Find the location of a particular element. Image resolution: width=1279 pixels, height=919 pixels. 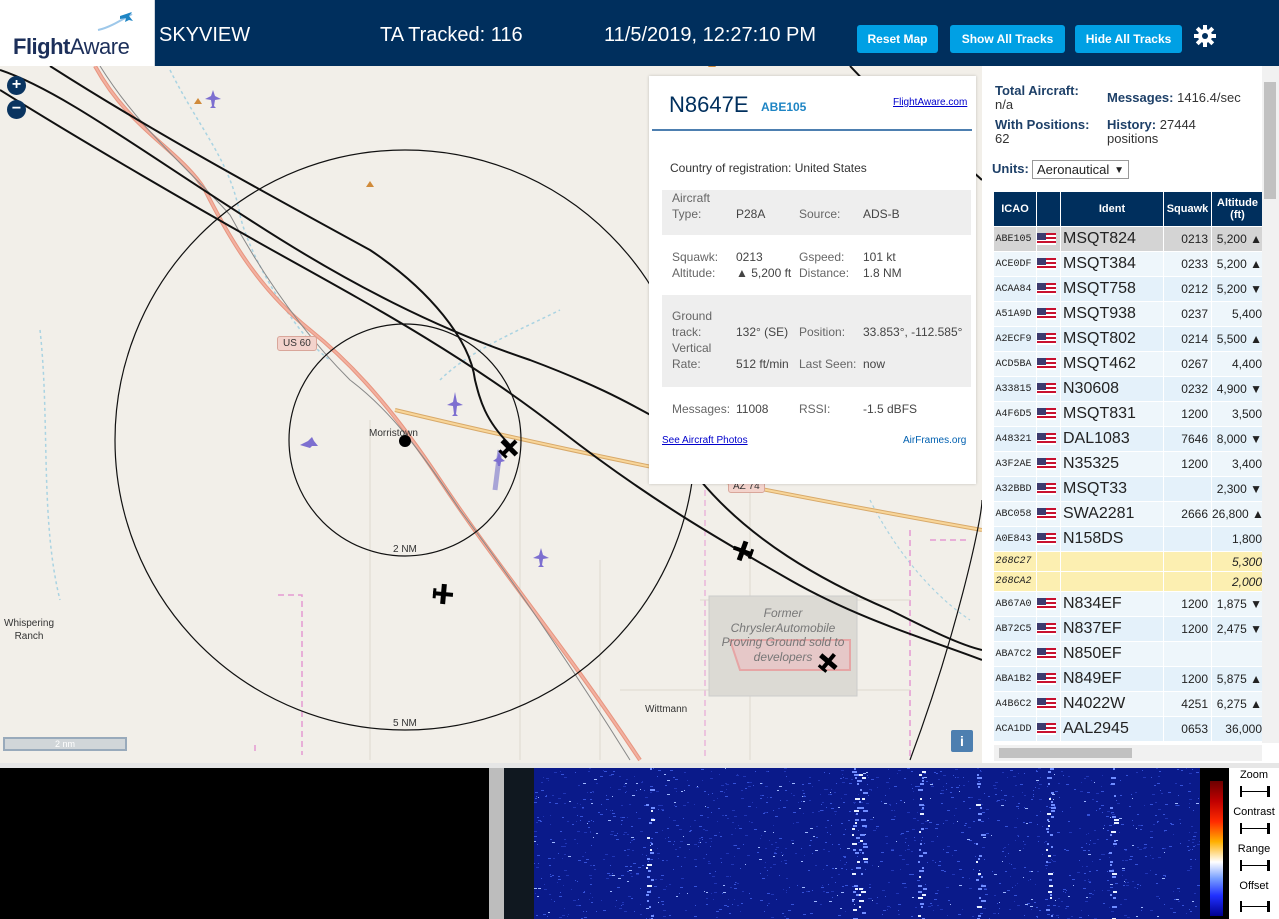

column-header-squawk: Squawk is located at coordinates (1187, 209).